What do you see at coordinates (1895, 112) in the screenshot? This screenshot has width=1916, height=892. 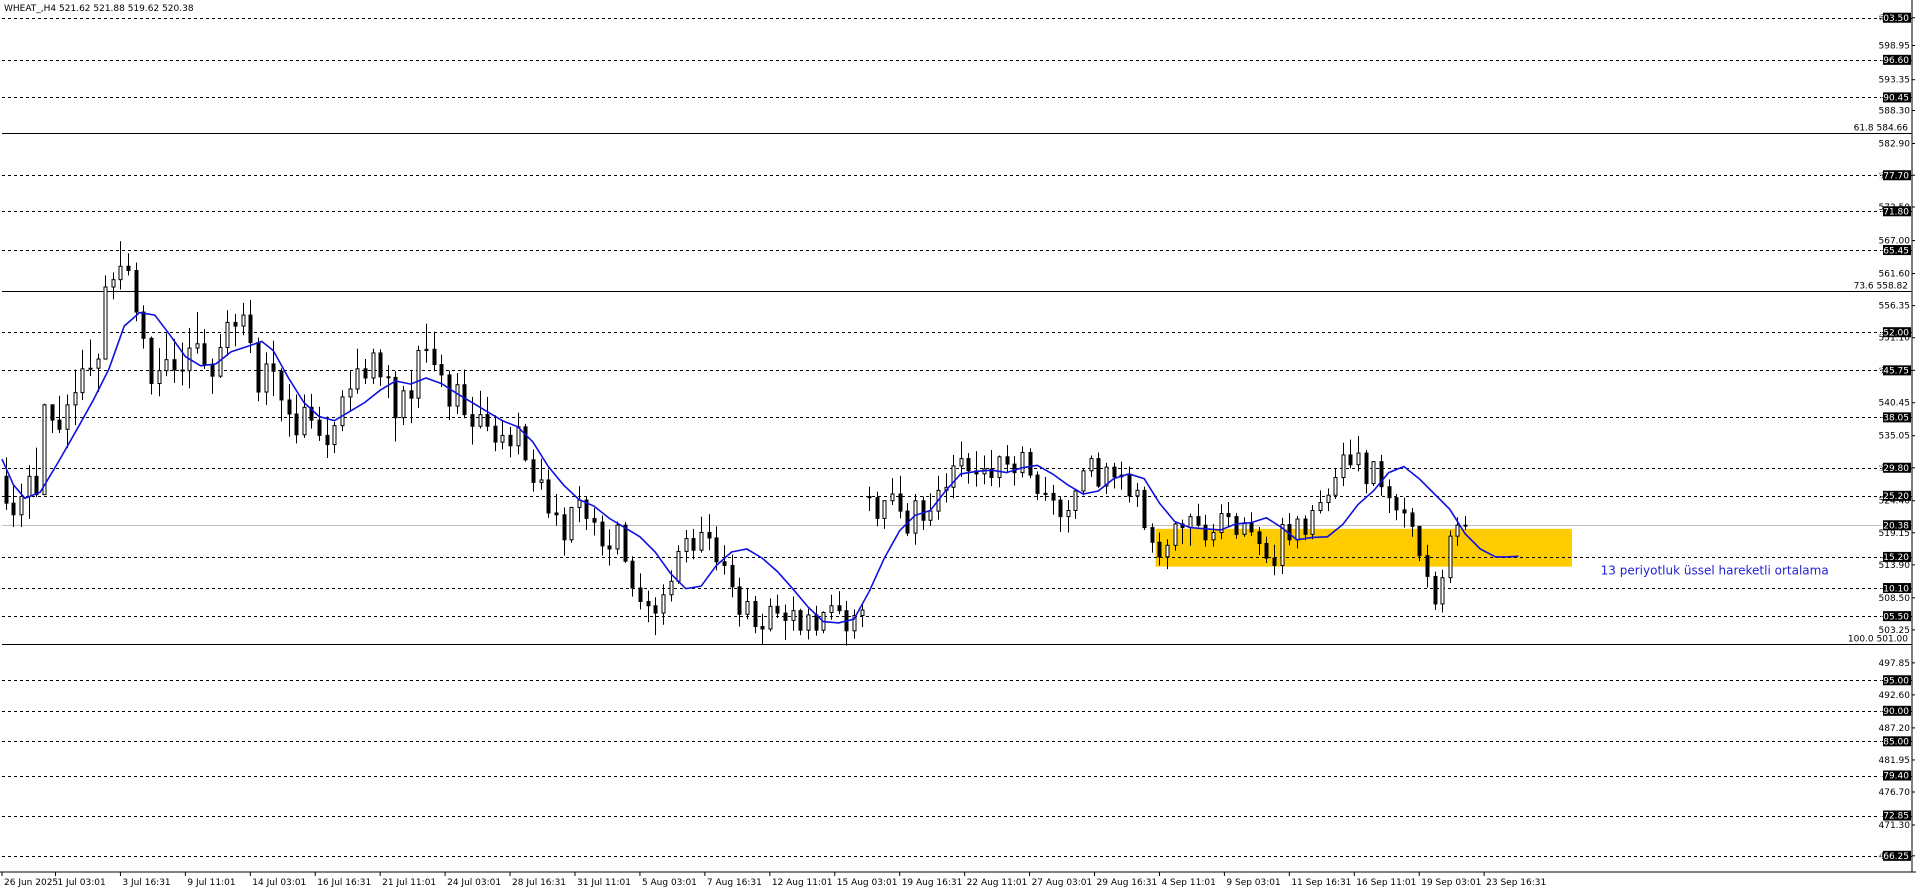 I see `price-tick-label: 588.30` at bounding box center [1895, 112].